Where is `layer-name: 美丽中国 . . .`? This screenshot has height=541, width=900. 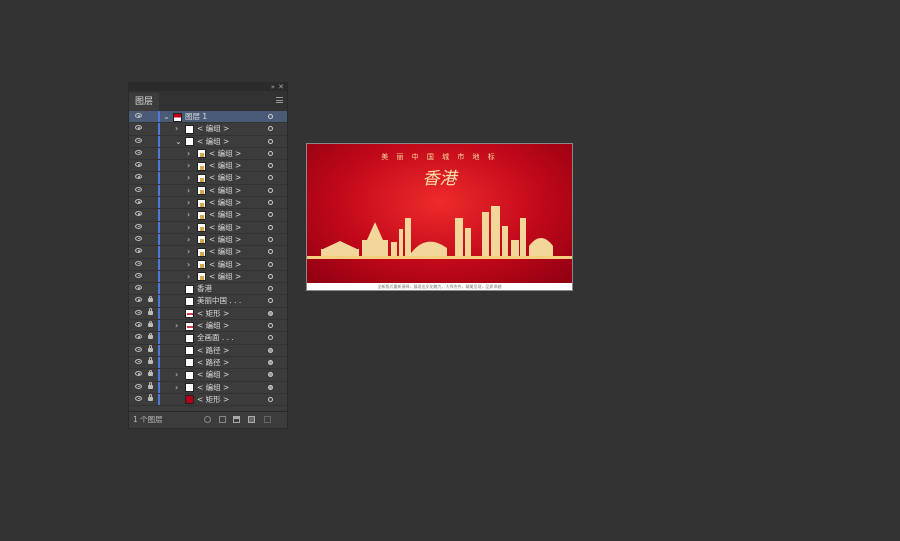
layer-name: 美丽中国 . . . is located at coordinates (219, 301).